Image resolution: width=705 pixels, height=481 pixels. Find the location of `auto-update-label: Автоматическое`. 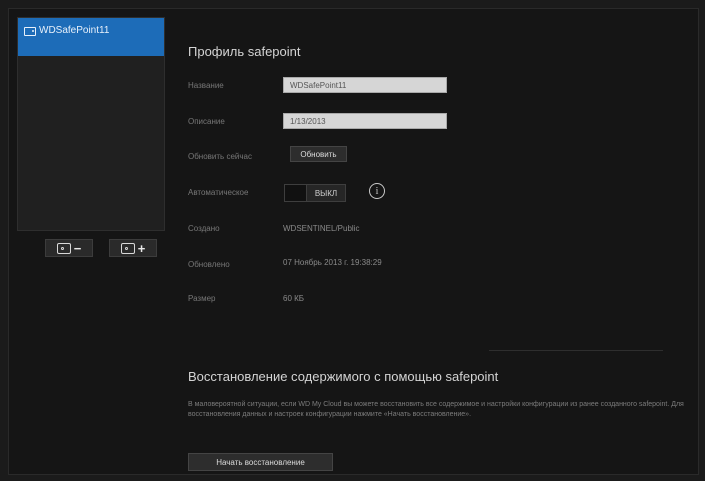

auto-update-label: Автоматическое is located at coordinates (218, 192).